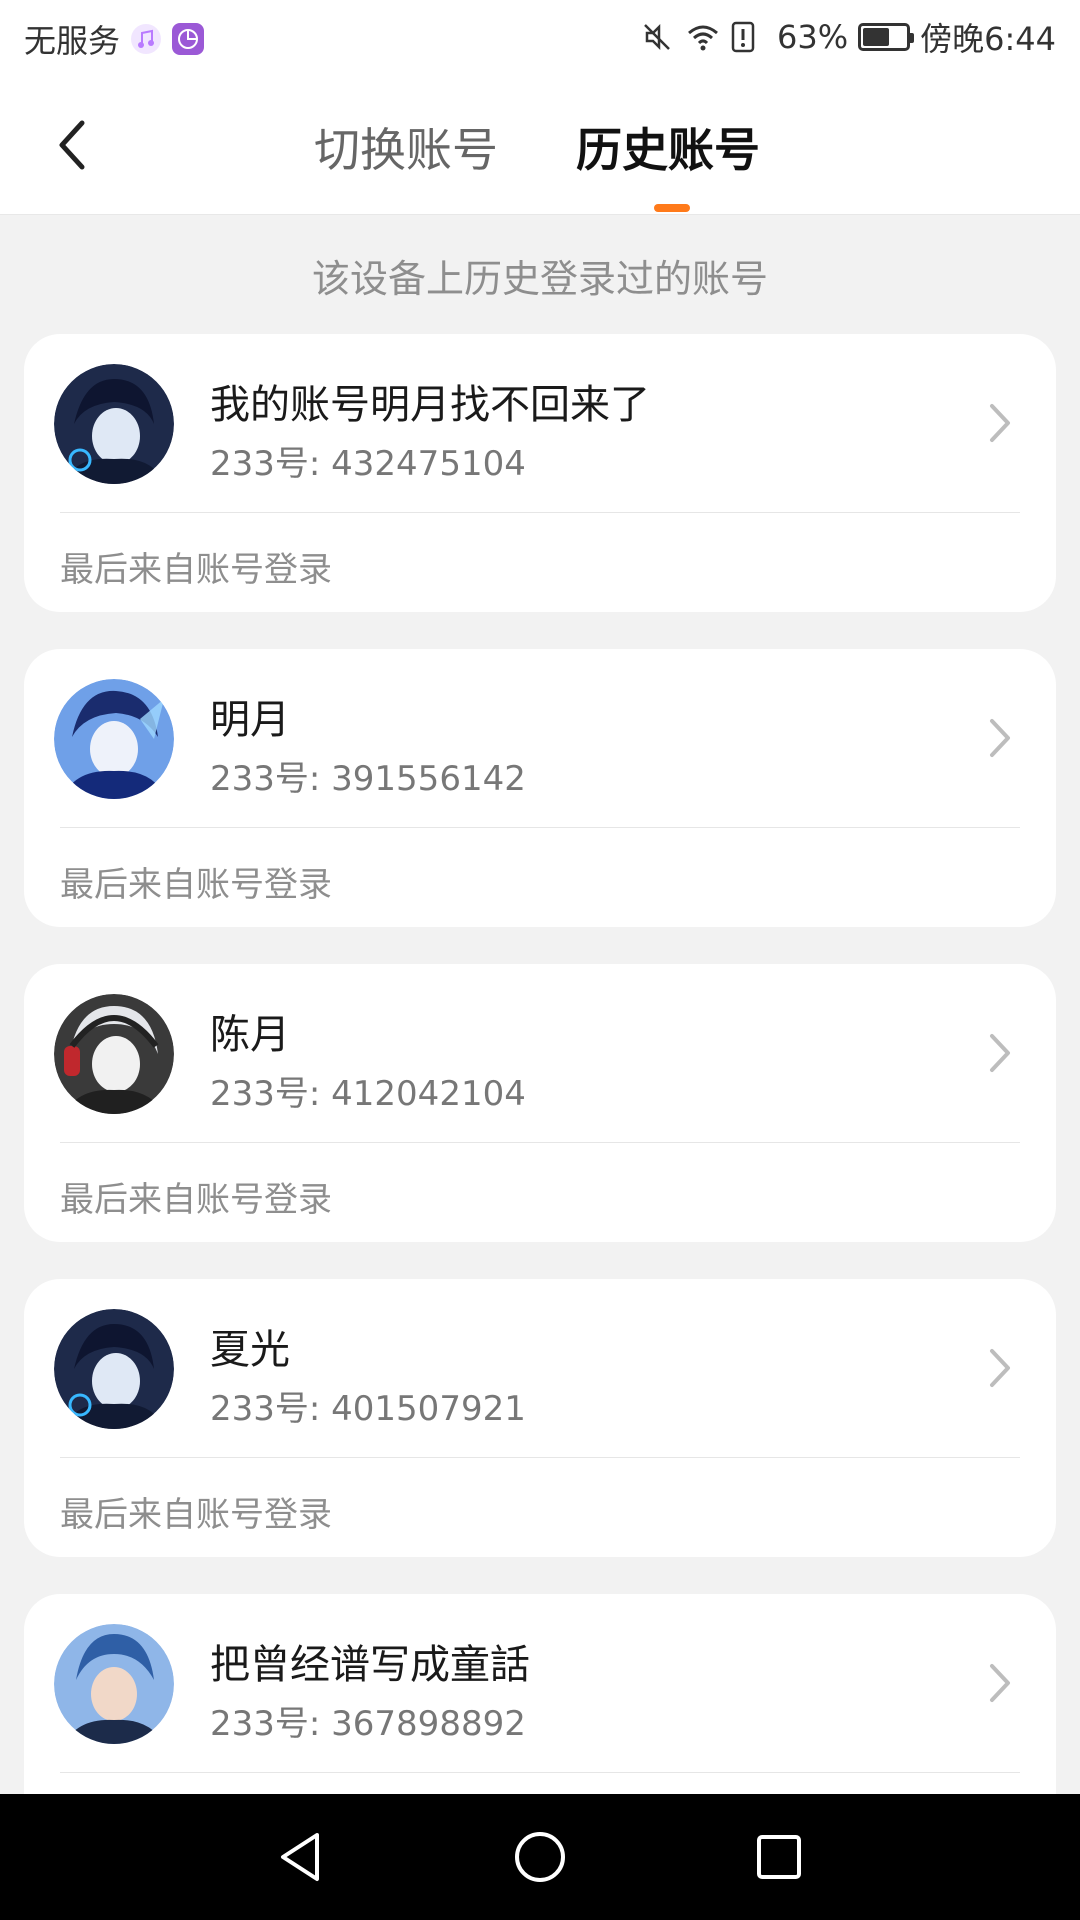 The width and height of the screenshot is (1080, 1920). Describe the element at coordinates (406, 147) in the screenshot. I see `tab-switch-account: 切换账号` at that location.